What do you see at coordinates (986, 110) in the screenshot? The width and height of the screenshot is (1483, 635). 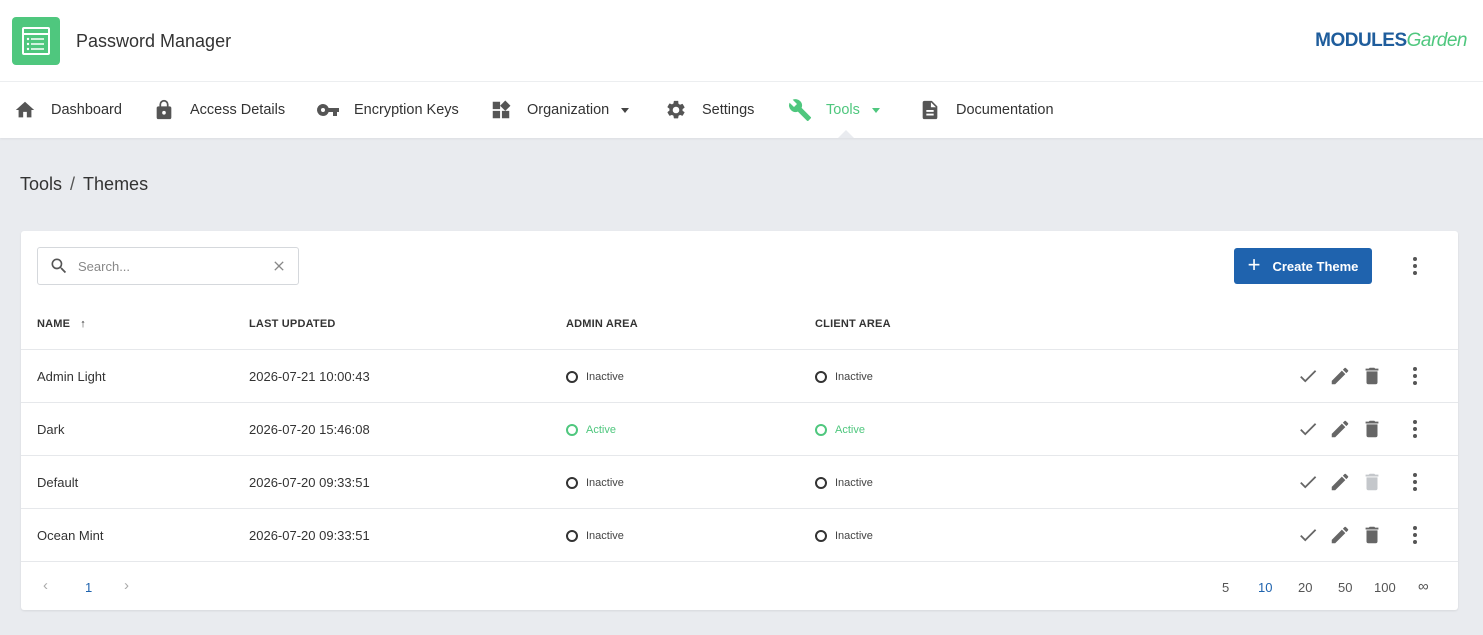 I see `nav-item-documentation: Documentation` at bounding box center [986, 110].